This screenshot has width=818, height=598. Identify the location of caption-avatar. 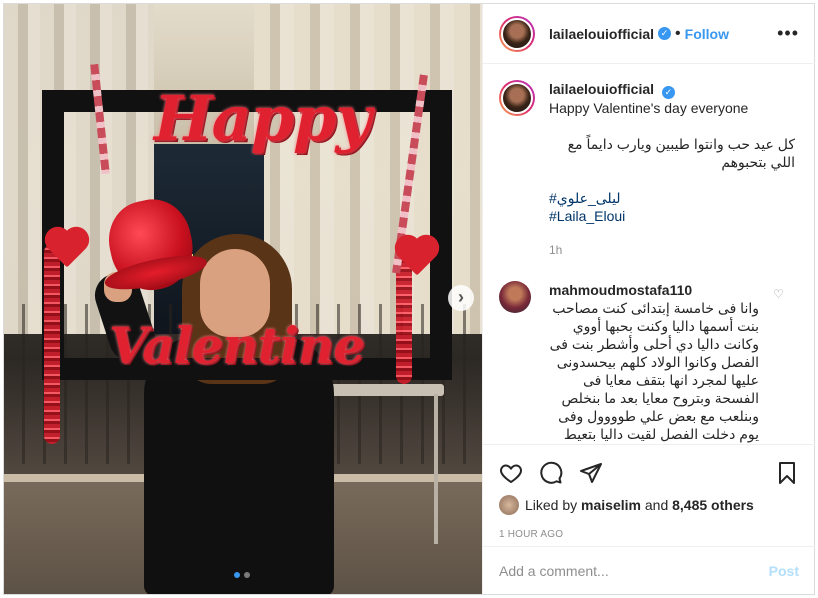
(517, 98).